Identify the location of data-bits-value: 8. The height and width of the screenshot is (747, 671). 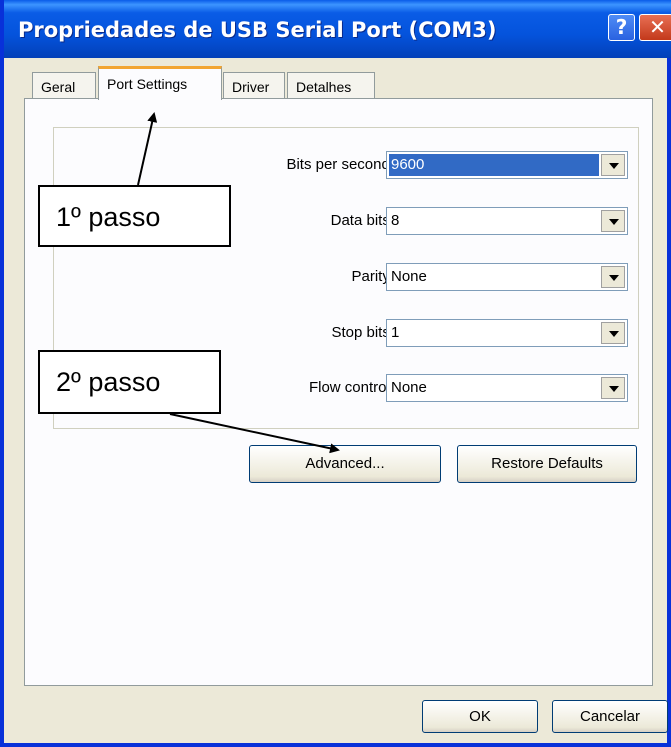
(395, 220).